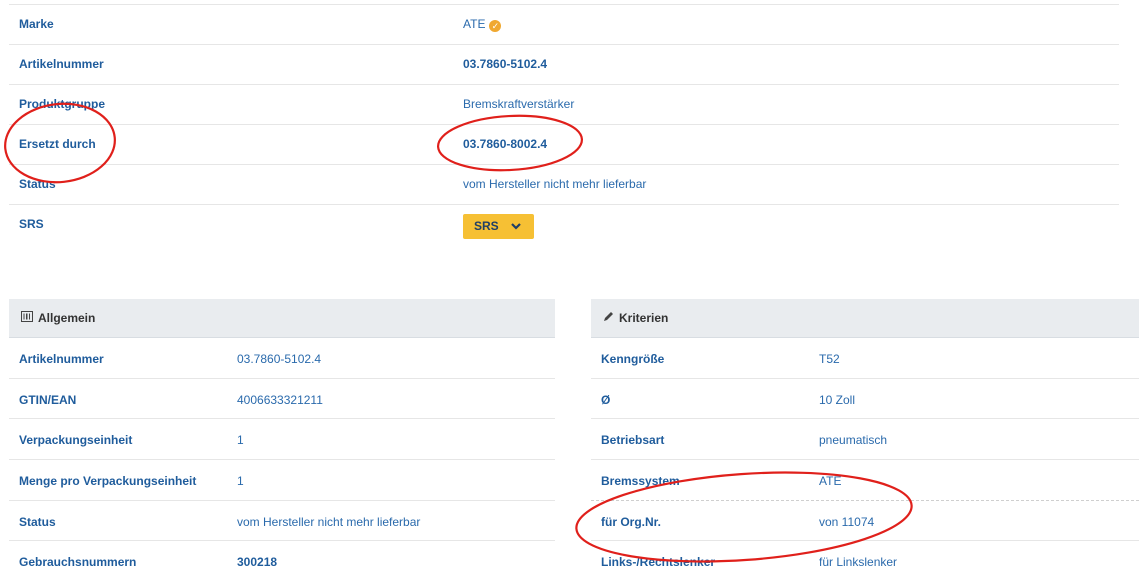 The width and height of the screenshot is (1139, 585). I want to click on details-row-srs: SRS SRS, so click(564, 228).